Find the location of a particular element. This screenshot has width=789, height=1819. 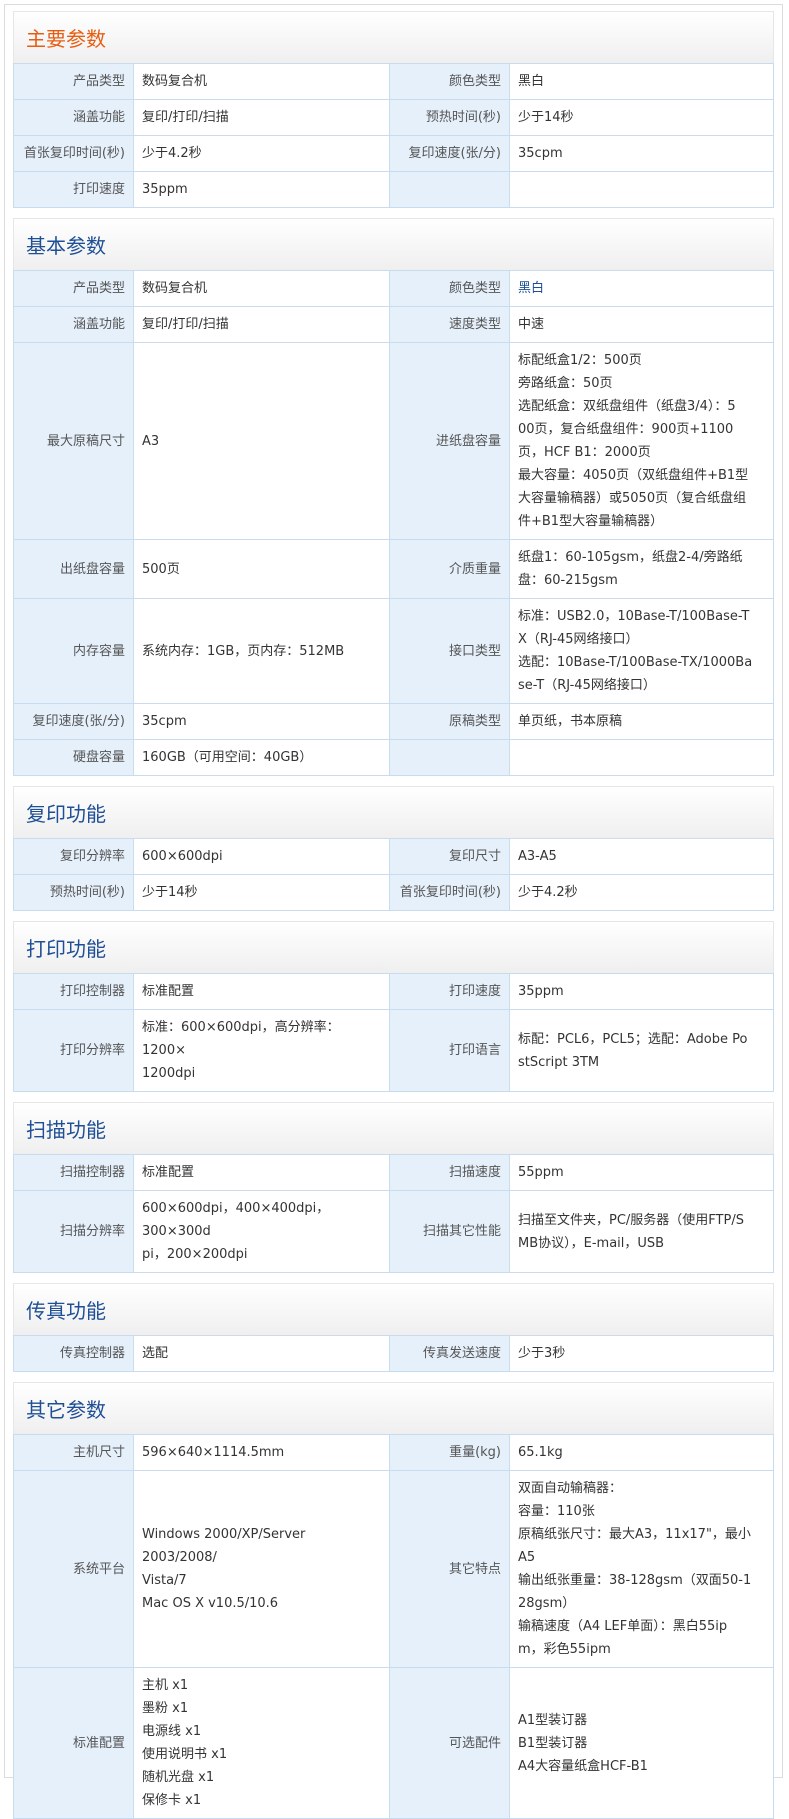

value-line: A3-A5 is located at coordinates (537, 856).